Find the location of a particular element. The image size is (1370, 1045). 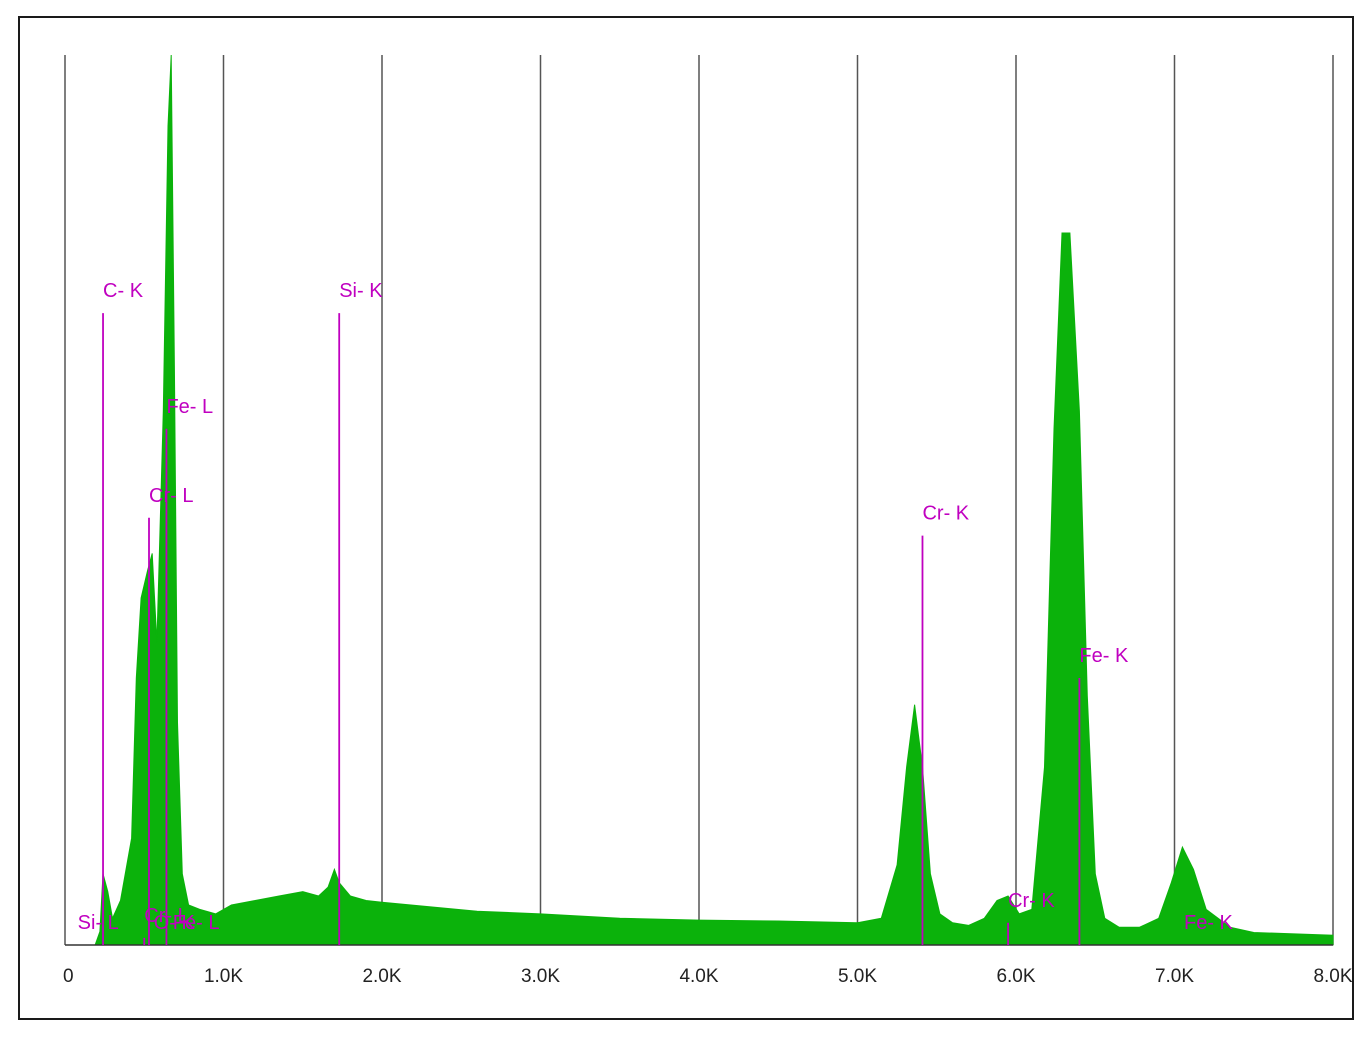

peak-marker-label-9: Cr- K is located at coordinates (1031, 901).